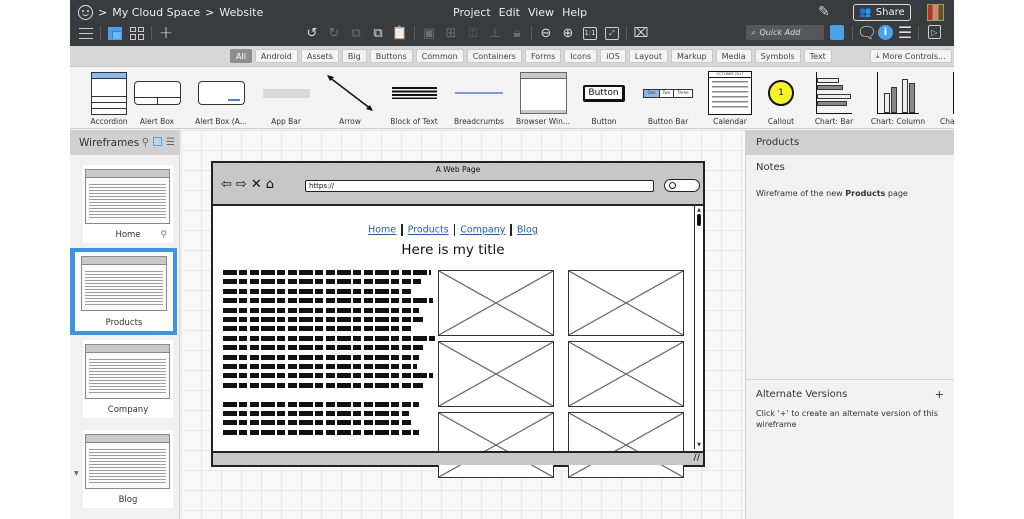  I want to click on library-item-chart-column: Chart: Column, so click(898, 98).